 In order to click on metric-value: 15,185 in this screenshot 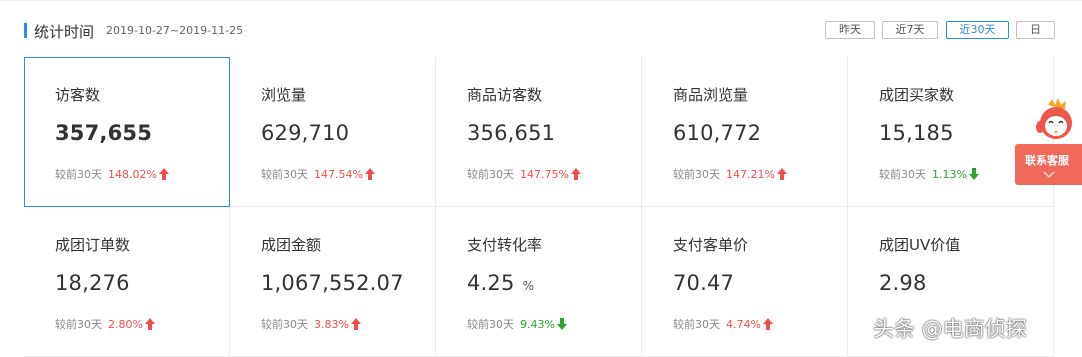, I will do `click(916, 133)`.